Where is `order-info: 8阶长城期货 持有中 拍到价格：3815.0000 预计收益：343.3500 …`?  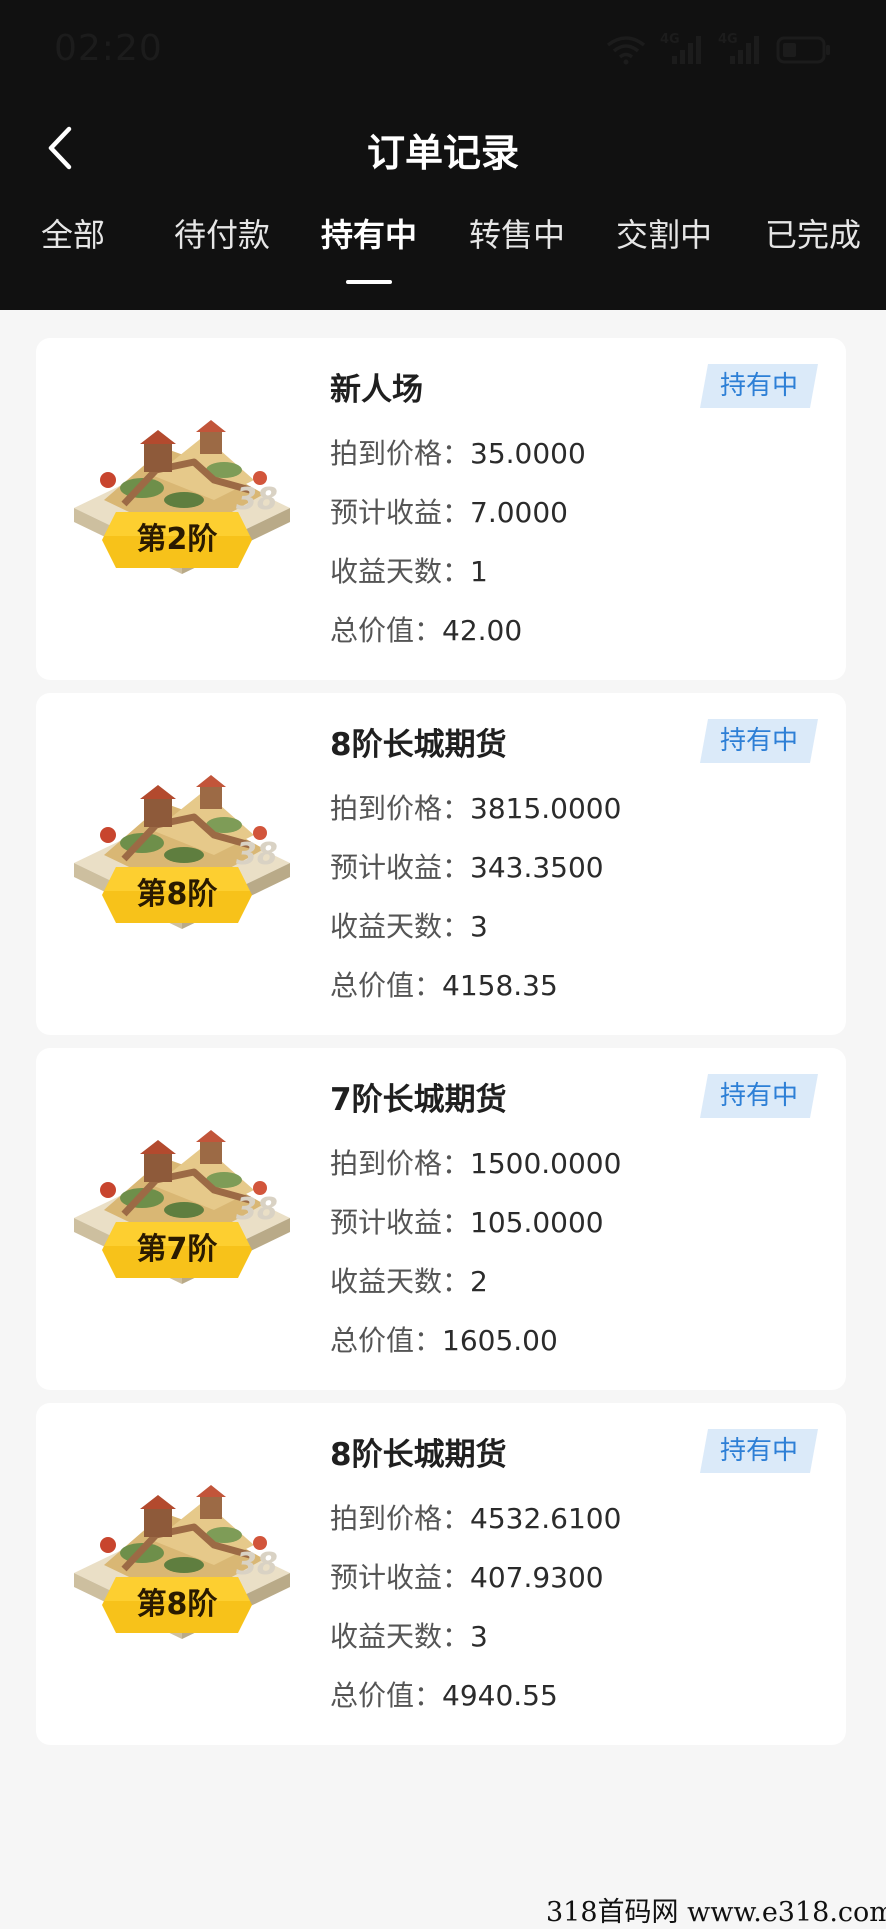
order-info: 8阶长城期货 持有中 拍到价格：3815.0000 预计收益：343.3500 … is located at coordinates (588, 864).